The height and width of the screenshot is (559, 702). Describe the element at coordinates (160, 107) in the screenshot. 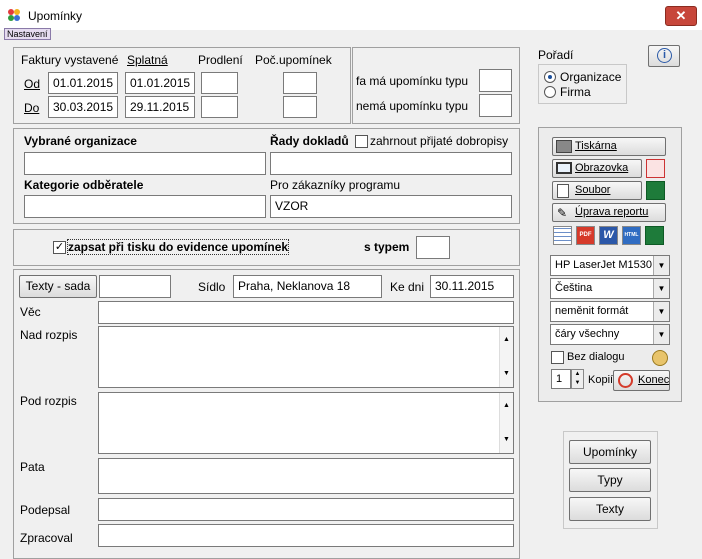

I see `due-to-field: 29.11.2015` at that location.